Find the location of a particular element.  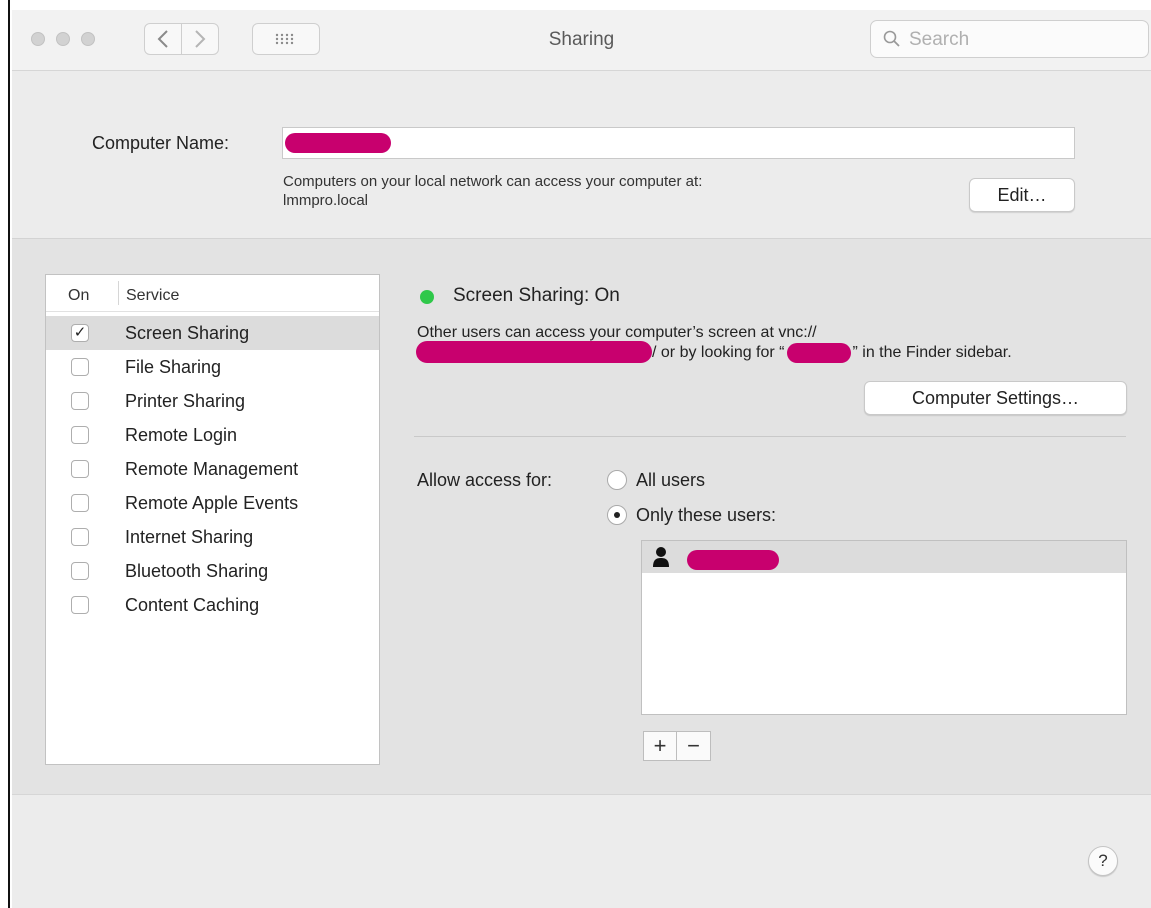

computer-name-label: Computer Name: is located at coordinates (161, 143).